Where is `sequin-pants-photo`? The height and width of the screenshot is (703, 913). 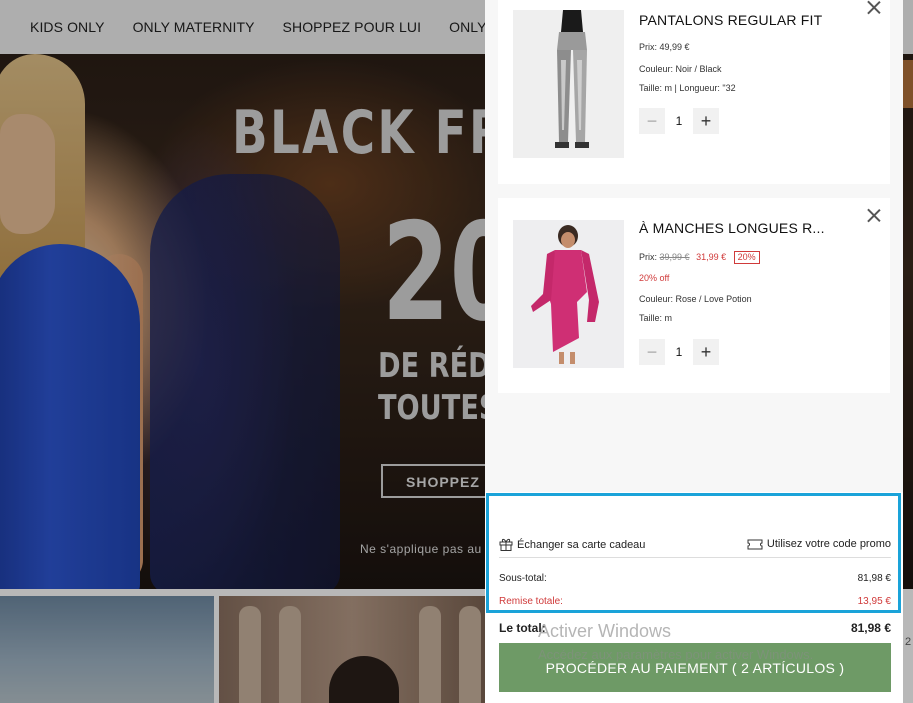 sequin-pants-photo is located at coordinates (568, 84).